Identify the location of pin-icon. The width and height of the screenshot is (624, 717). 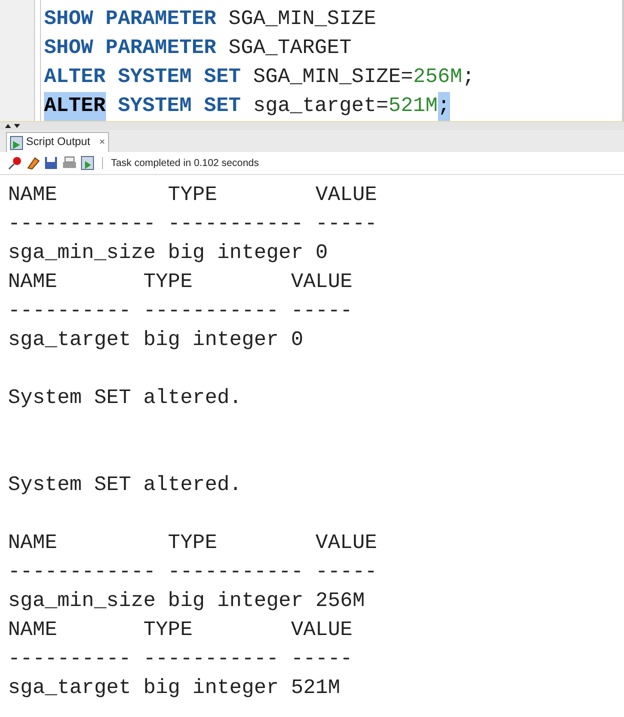
(15, 163).